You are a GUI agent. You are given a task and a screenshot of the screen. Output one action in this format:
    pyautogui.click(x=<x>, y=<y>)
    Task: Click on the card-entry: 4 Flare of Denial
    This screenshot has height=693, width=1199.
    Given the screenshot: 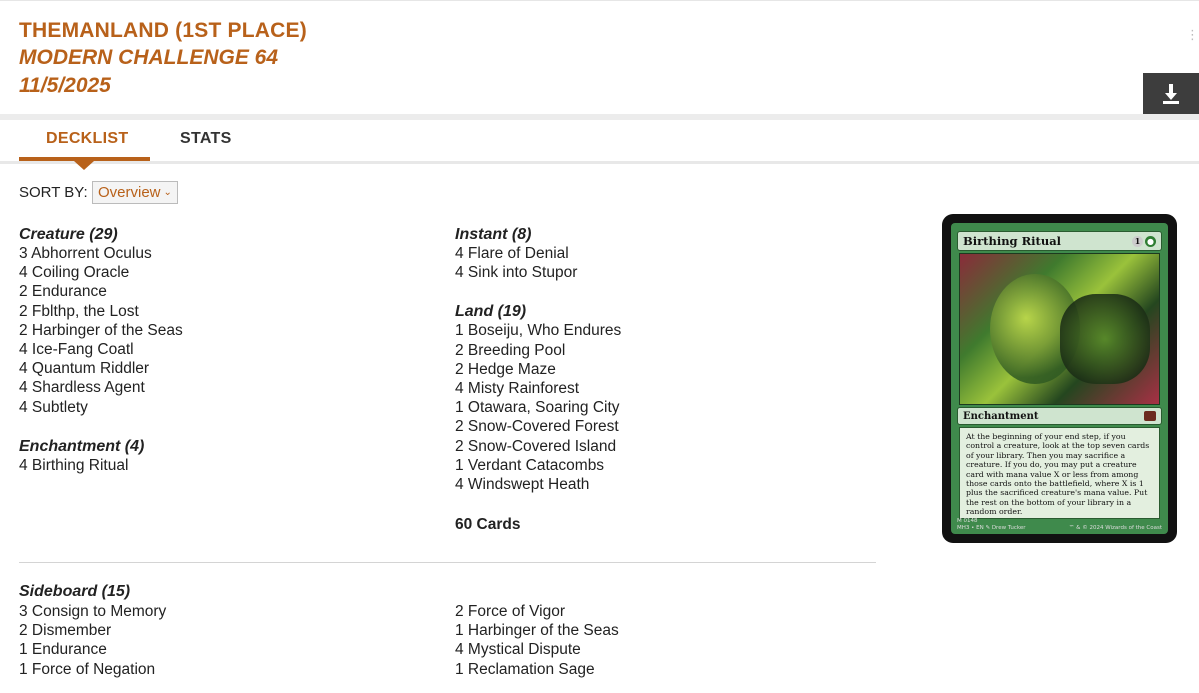 What is the action you would take?
    pyautogui.click(x=655, y=253)
    